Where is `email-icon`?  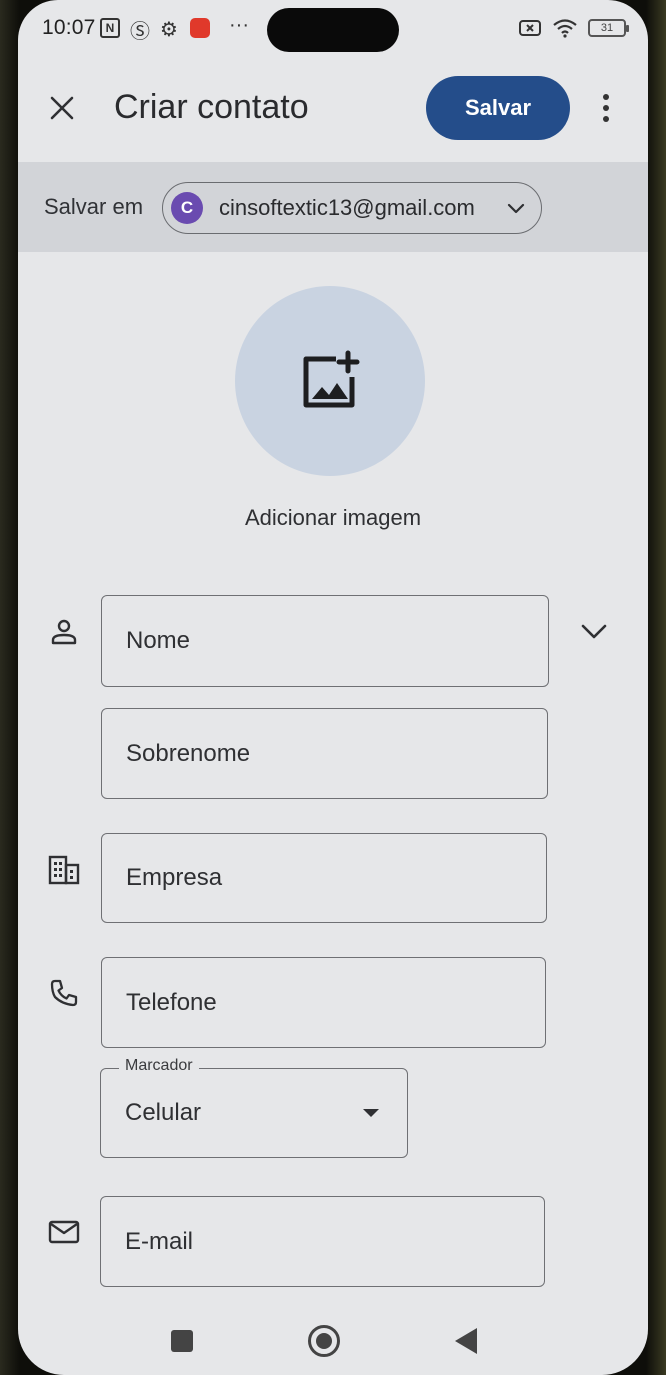 email-icon is located at coordinates (64, 1232).